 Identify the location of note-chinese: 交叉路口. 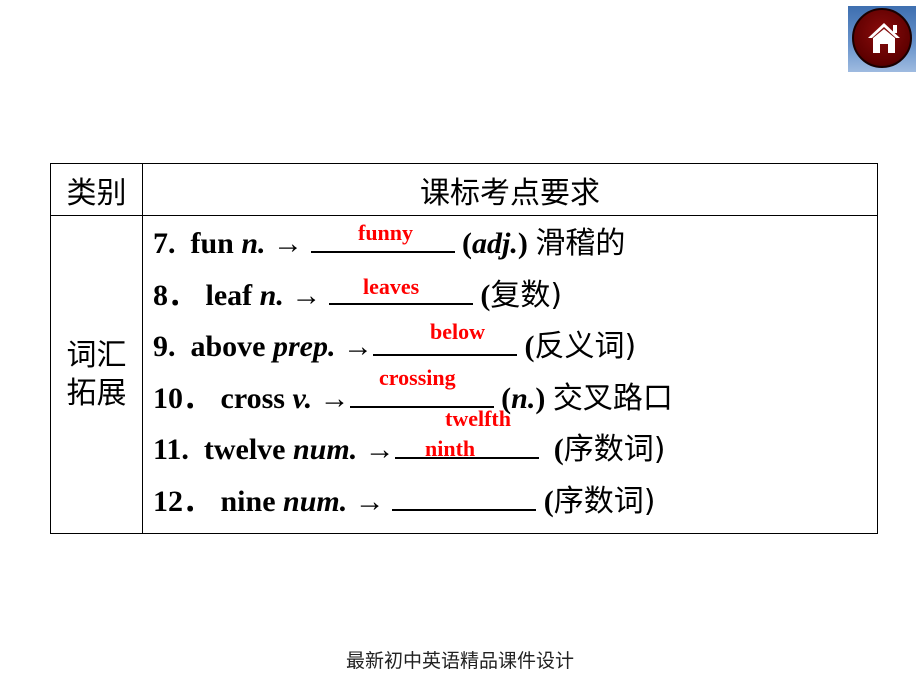
(612, 398).